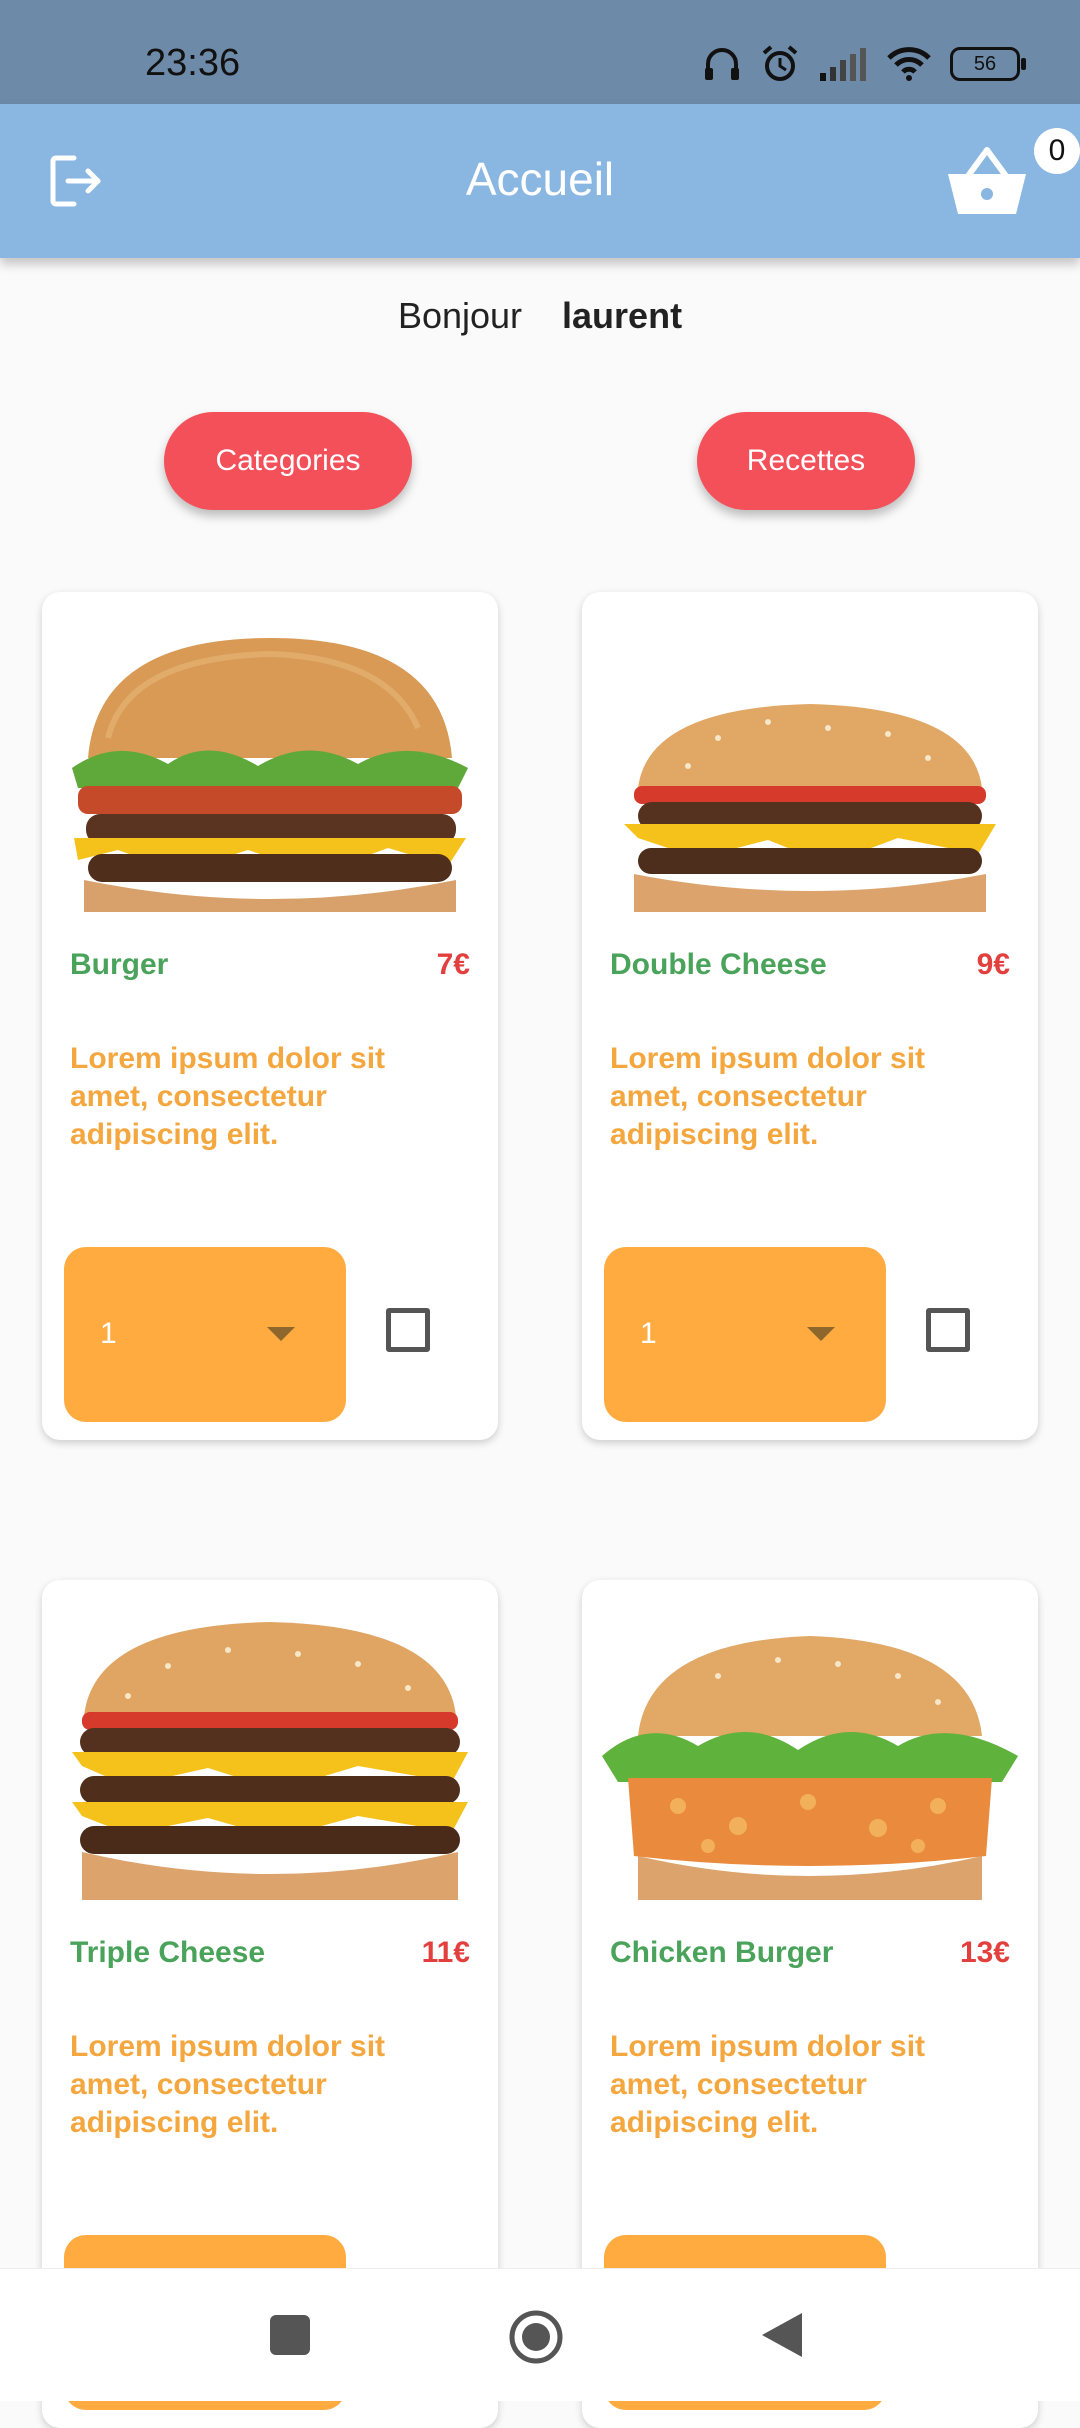  Describe the element at coordinates (540, 52) in the screenshot. I see `status-bar: 23:36 56` at that location.